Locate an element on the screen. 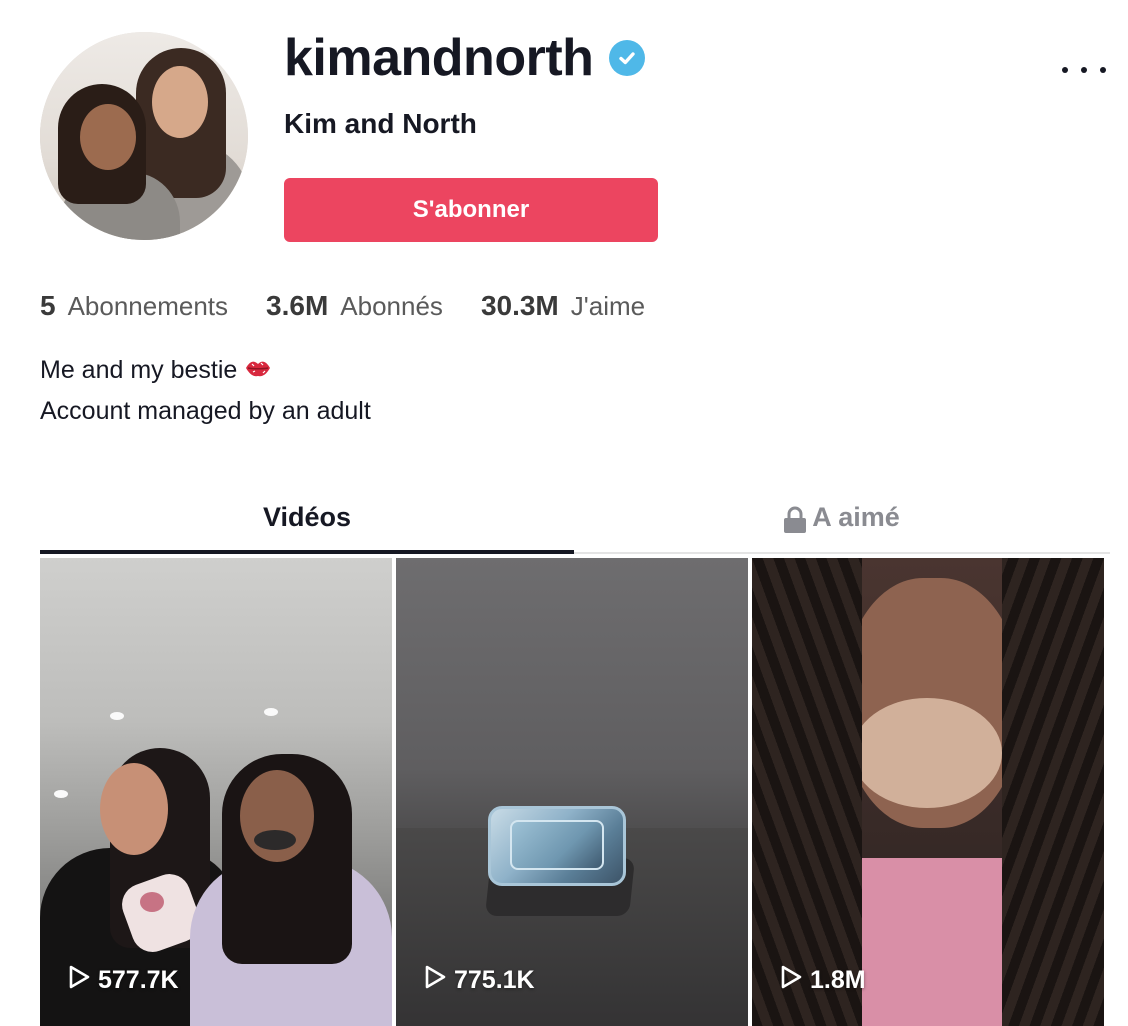 The height and width of the screenshot is (1026, 1128). tab-videos-label: Vidéos is located at coordinates (307, 517).